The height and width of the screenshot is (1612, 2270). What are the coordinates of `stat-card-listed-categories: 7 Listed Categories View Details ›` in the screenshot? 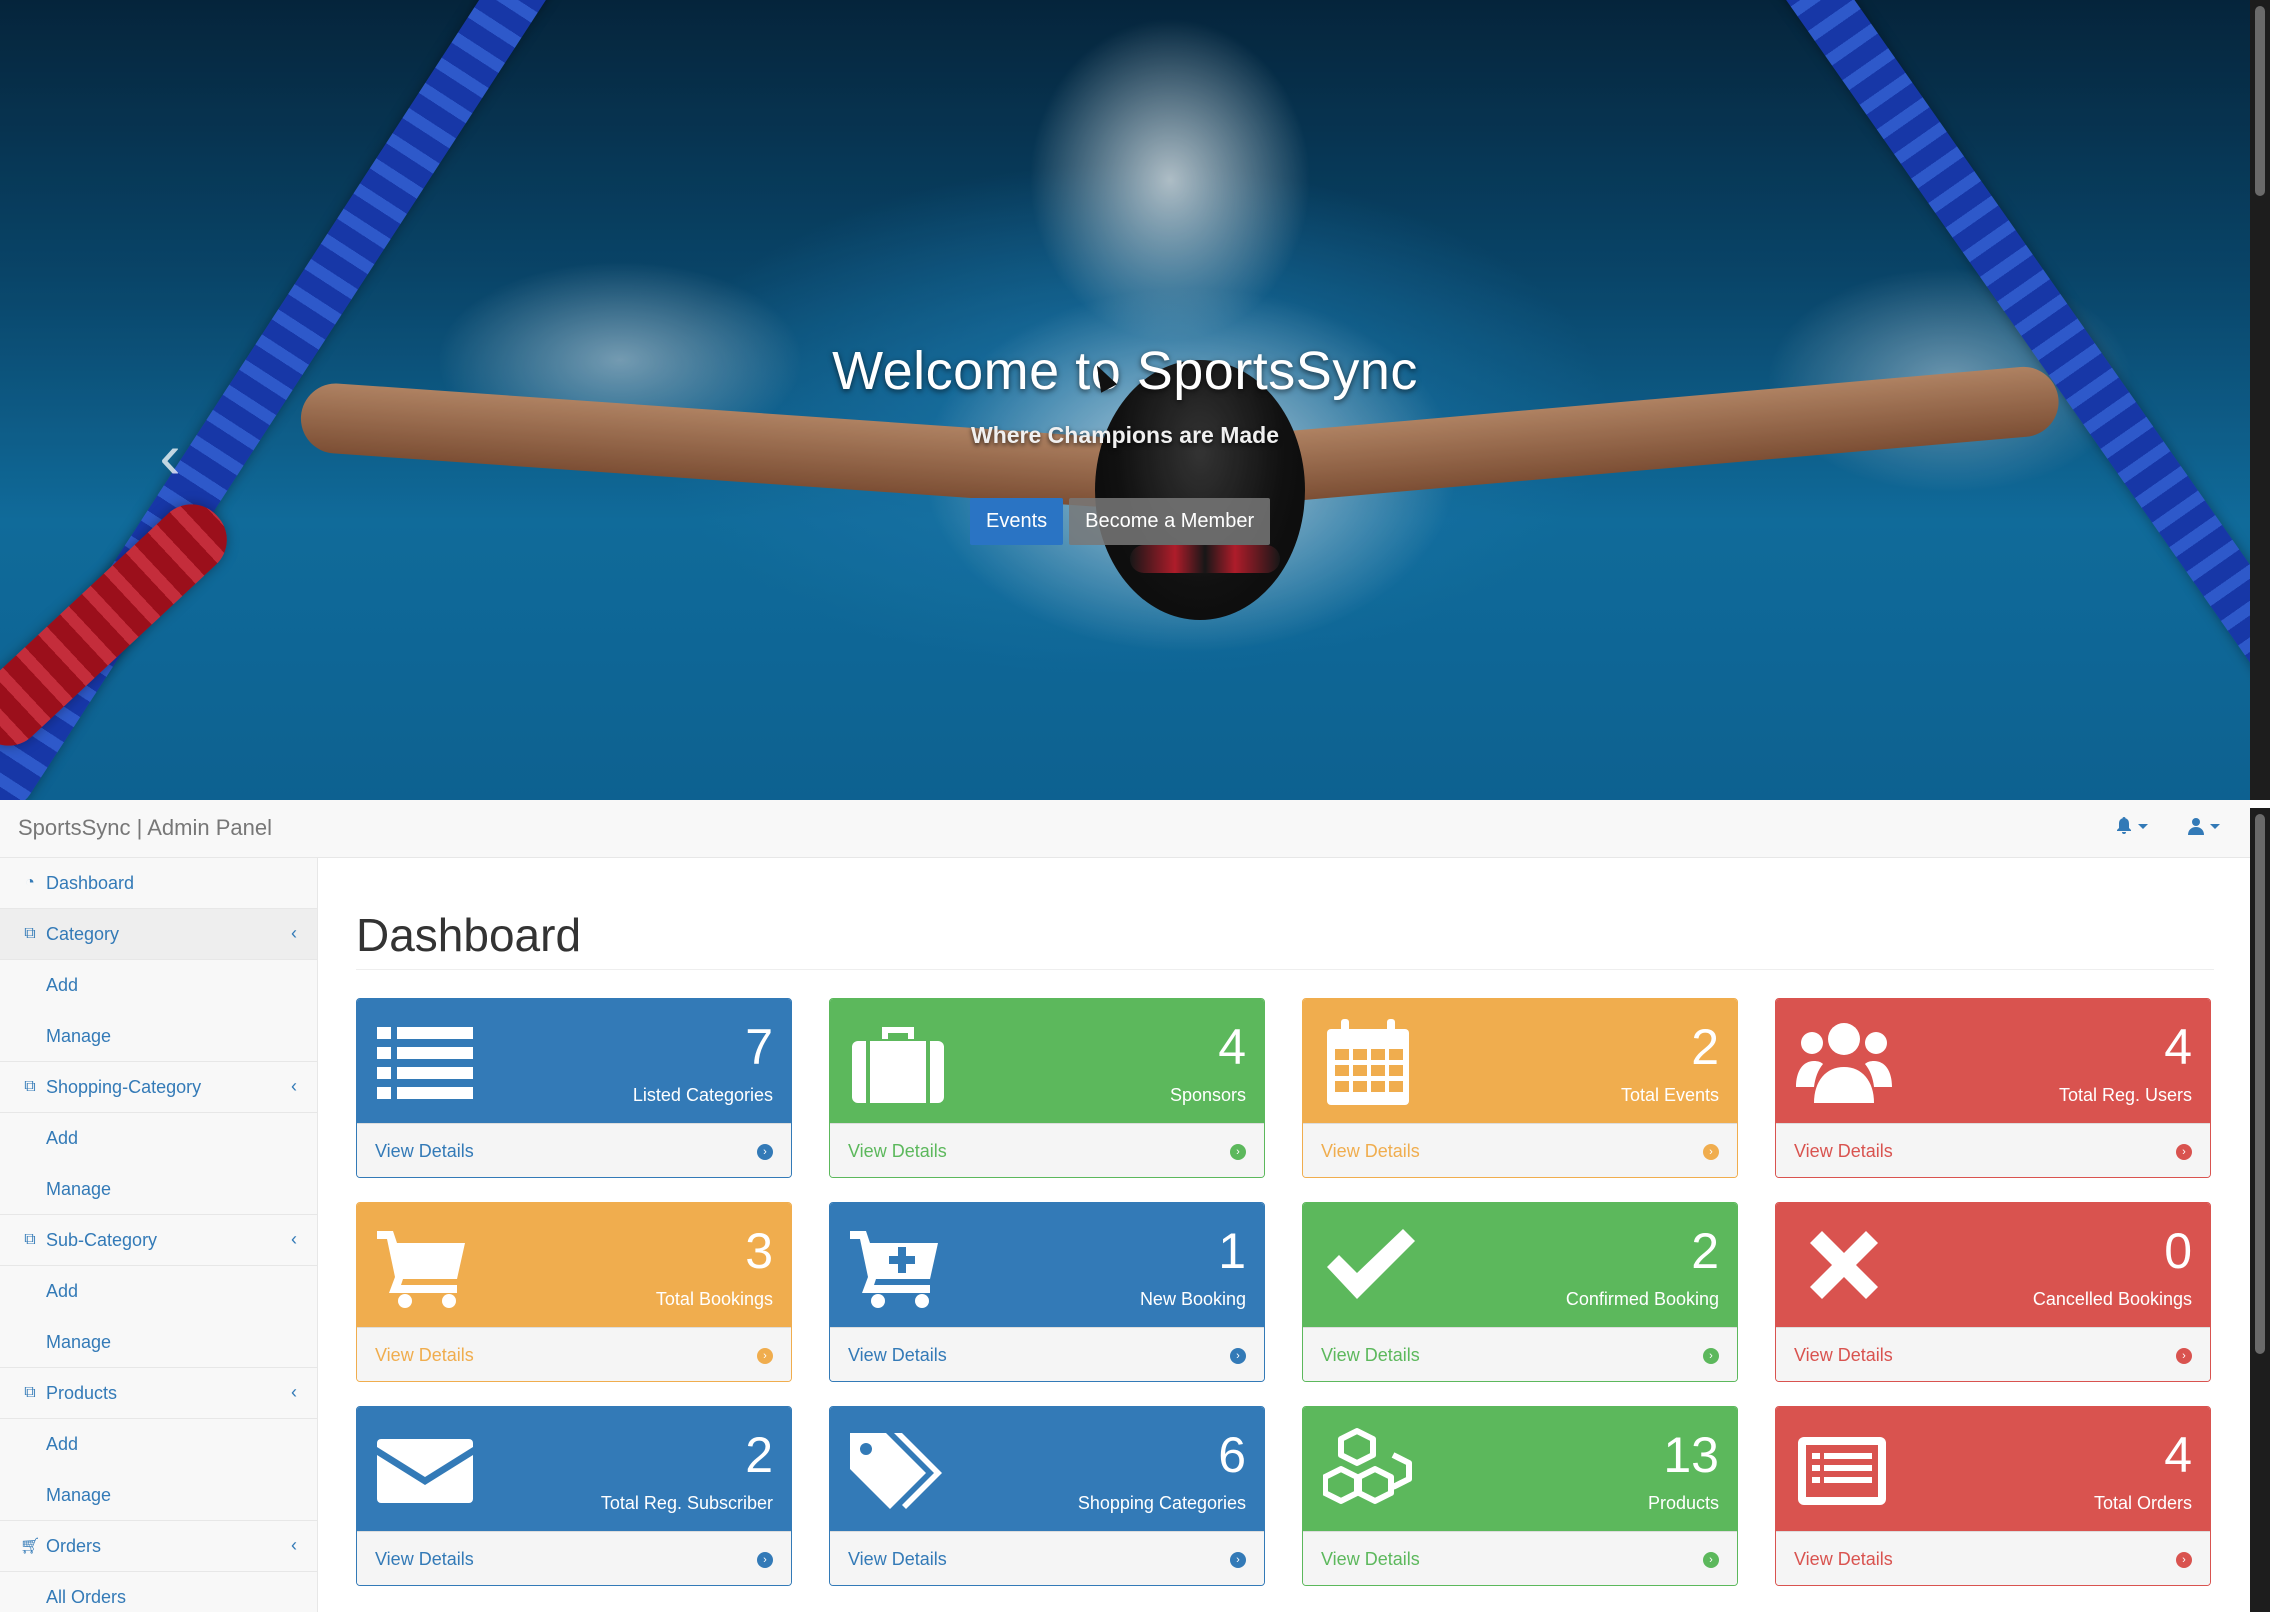 It's located at (574, 1088).